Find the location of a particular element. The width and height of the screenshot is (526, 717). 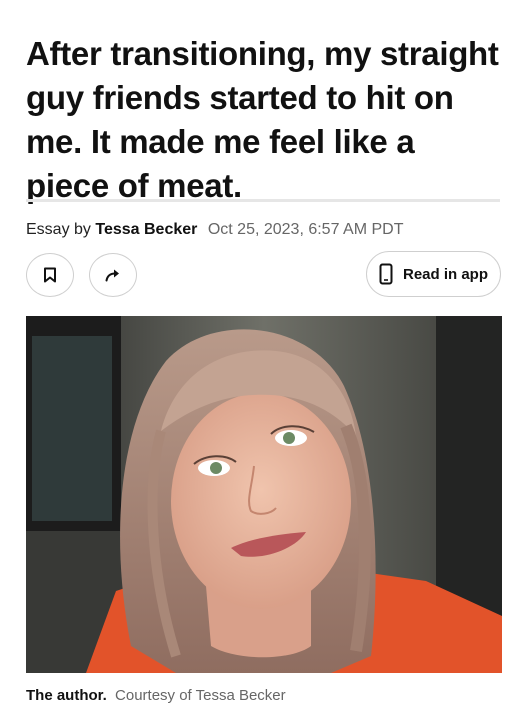

read-in-app-label: Read in app is located at coordinates (446, 274).